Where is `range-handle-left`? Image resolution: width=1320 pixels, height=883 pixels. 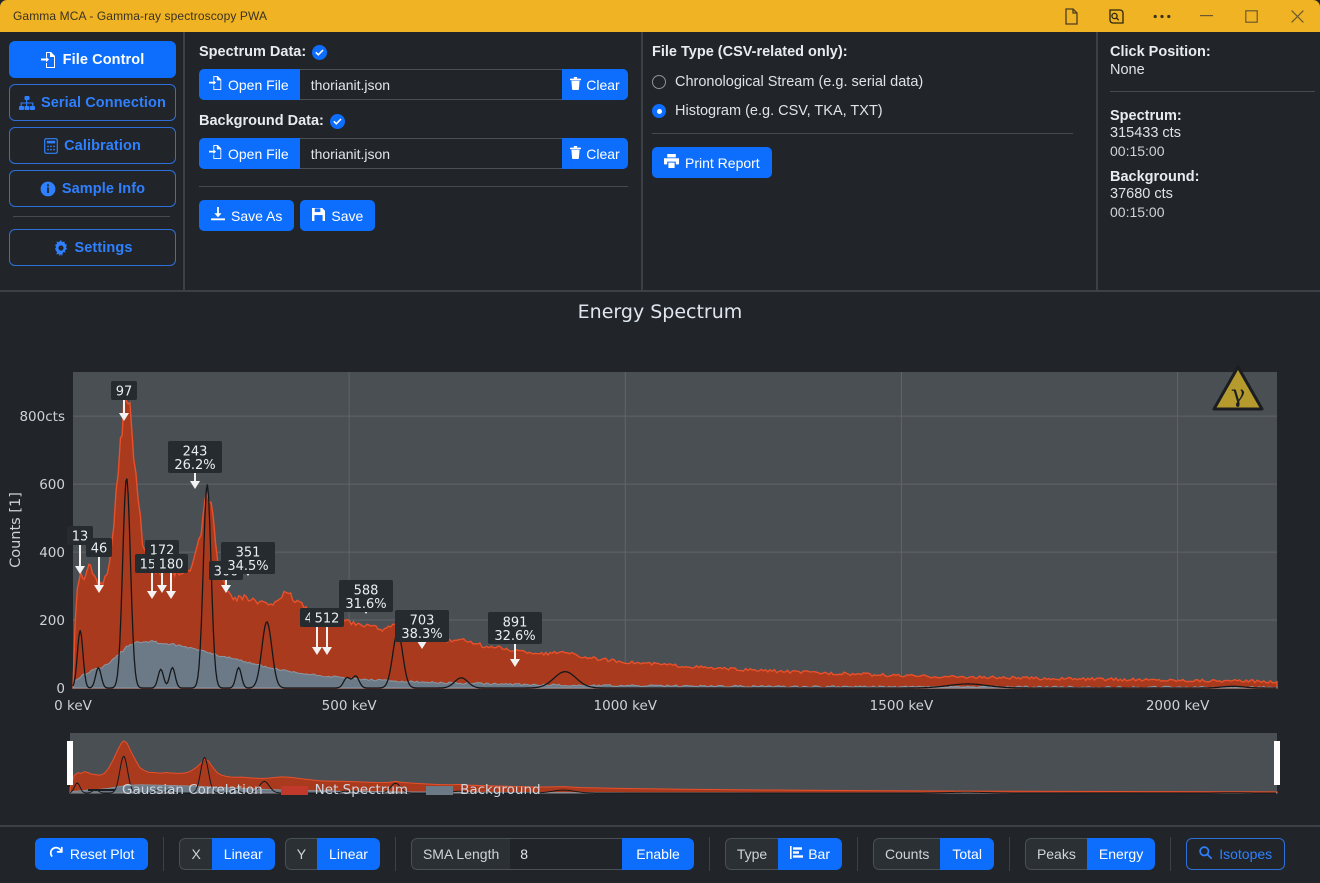
range-handle-left is located at coordinates (70, 763).